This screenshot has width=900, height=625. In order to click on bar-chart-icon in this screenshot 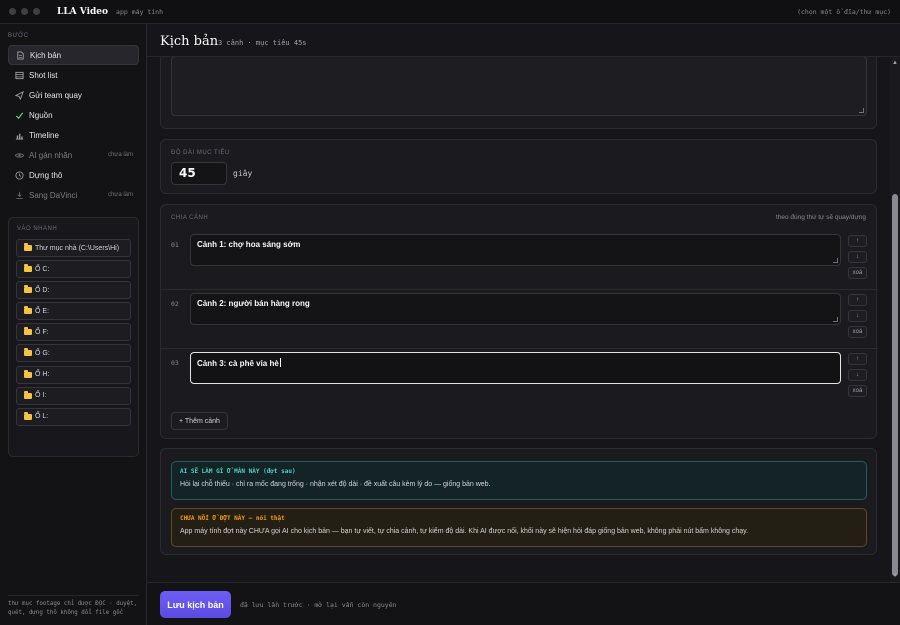, I will do `click(19, 135)`.